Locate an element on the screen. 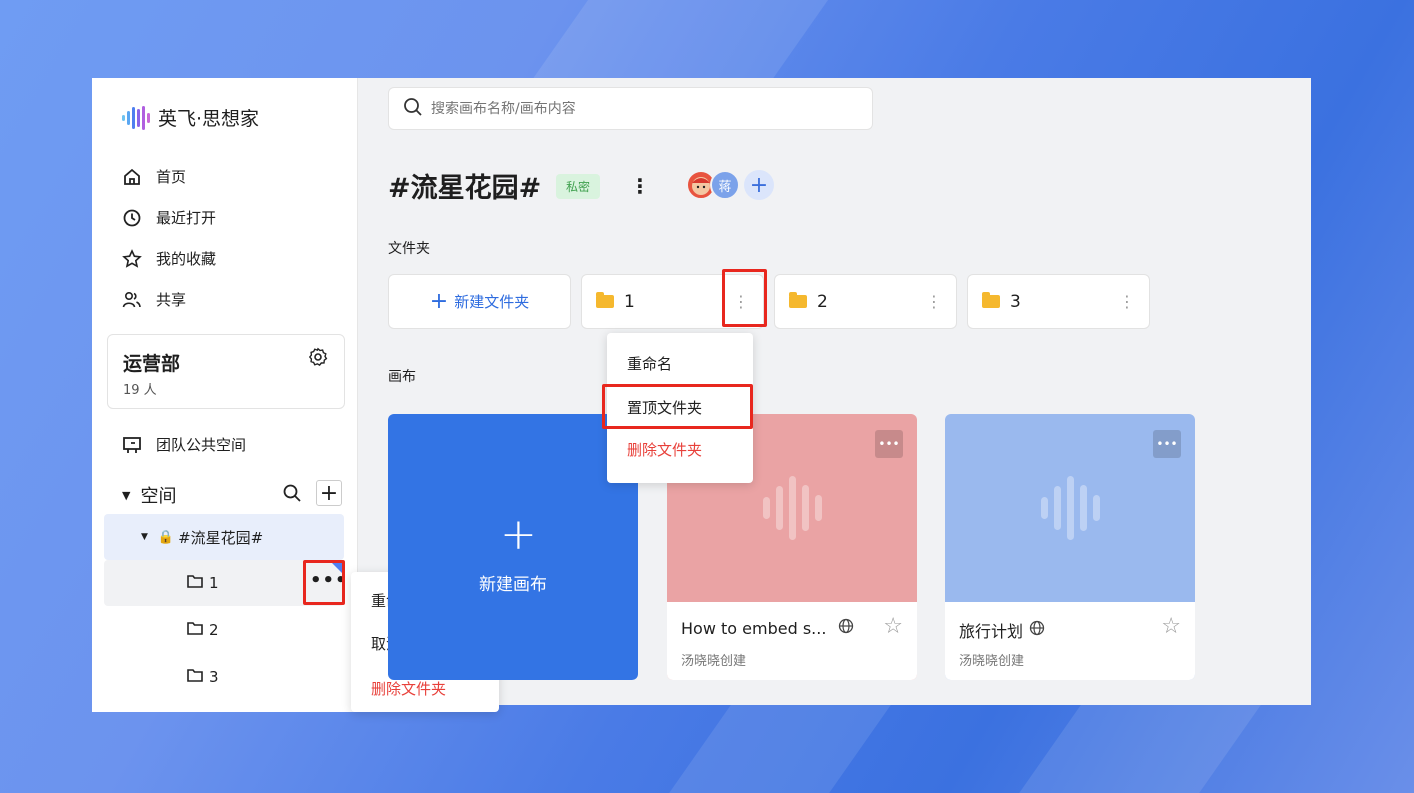 The width and height of the screenshot is (1414, 793). add-member-button: + is located at coordinates (759, 185).